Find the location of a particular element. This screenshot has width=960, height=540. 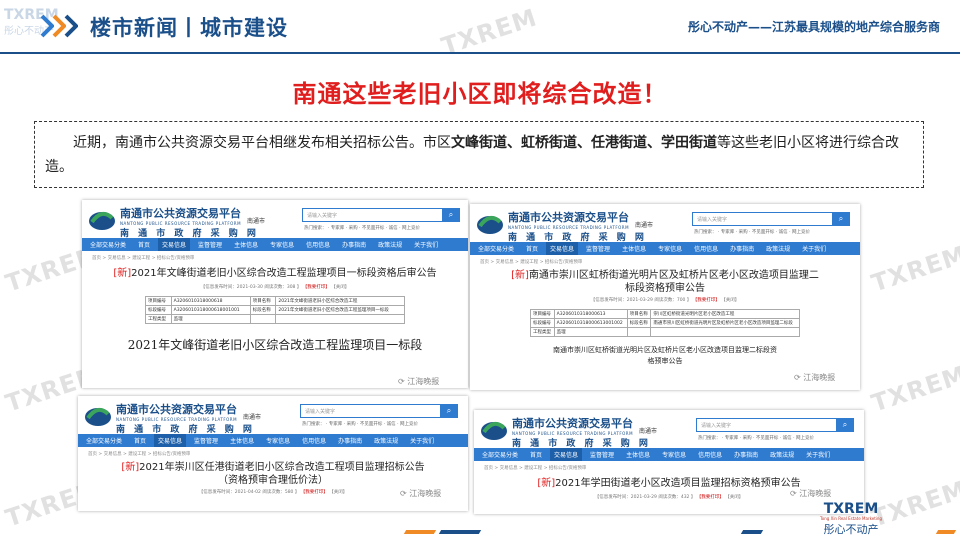

header-divider is located at coordinates (480, 53).